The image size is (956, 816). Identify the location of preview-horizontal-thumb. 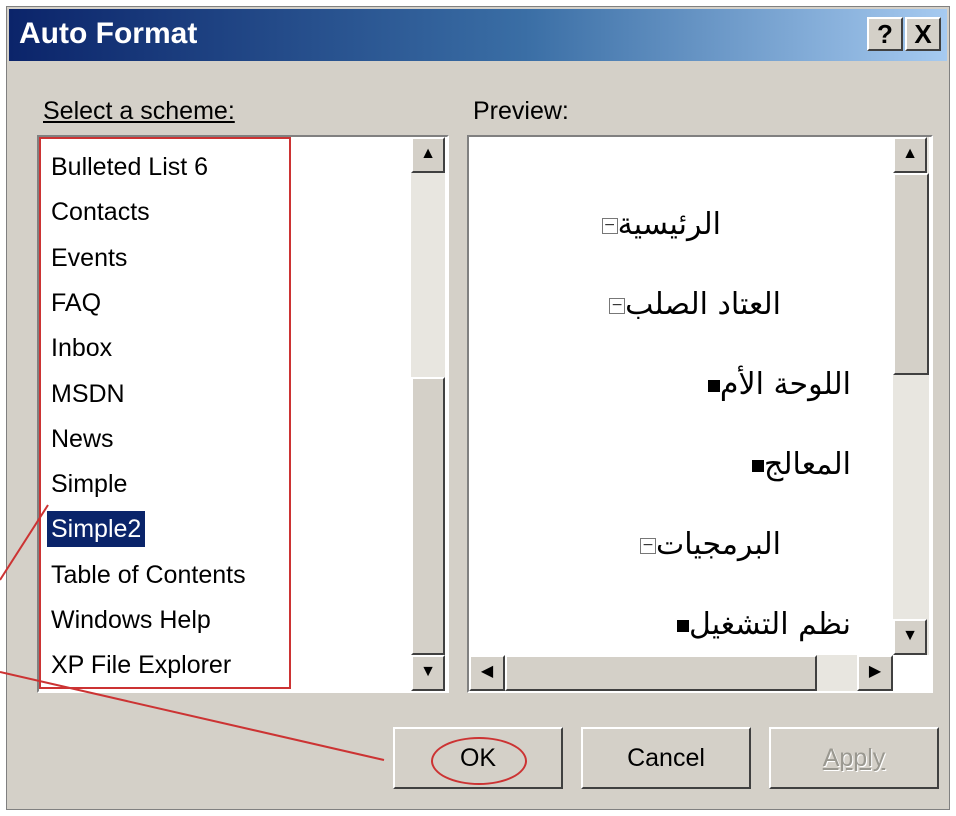
(661, 673).